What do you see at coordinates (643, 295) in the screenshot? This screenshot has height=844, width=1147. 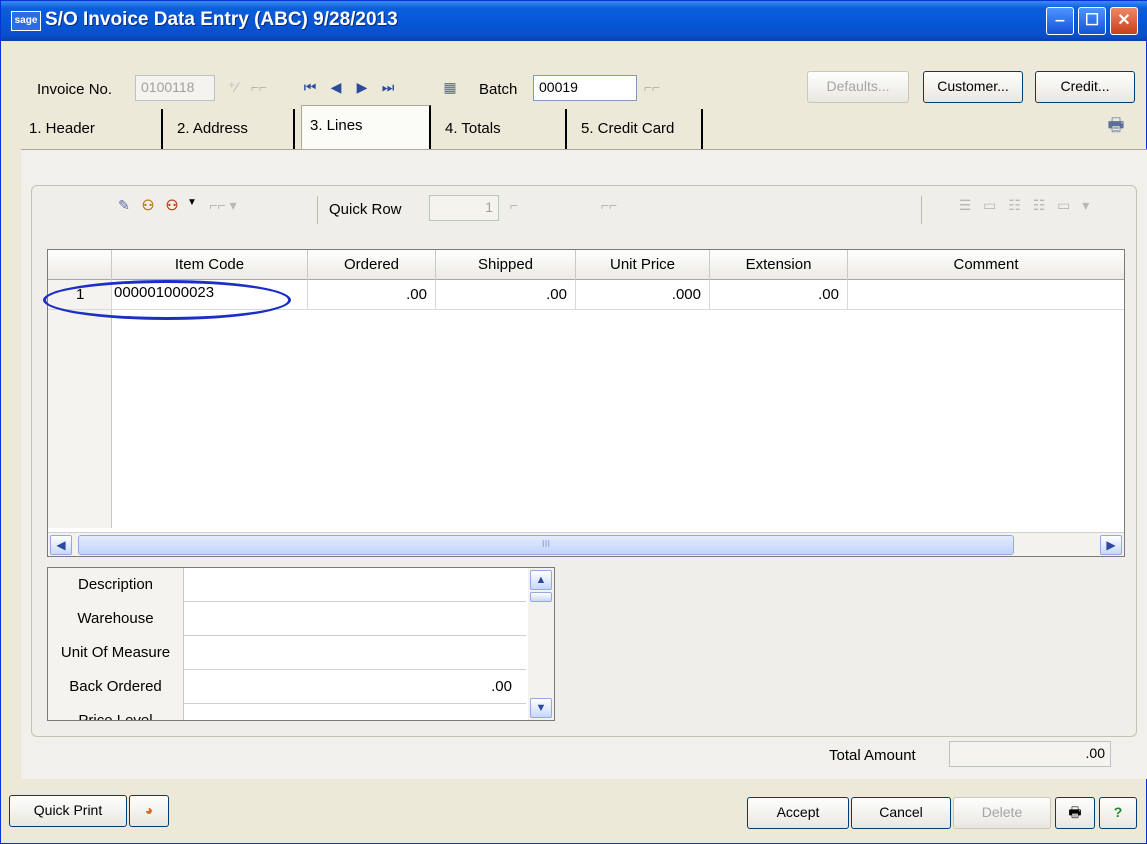 I see `unit-price-cell: .000` at bounding box center [643, 295].